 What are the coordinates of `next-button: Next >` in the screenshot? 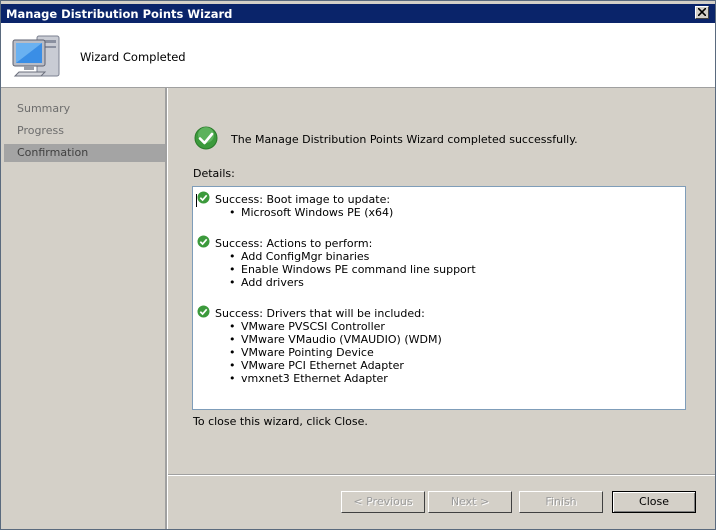 It's located at (470, 502).